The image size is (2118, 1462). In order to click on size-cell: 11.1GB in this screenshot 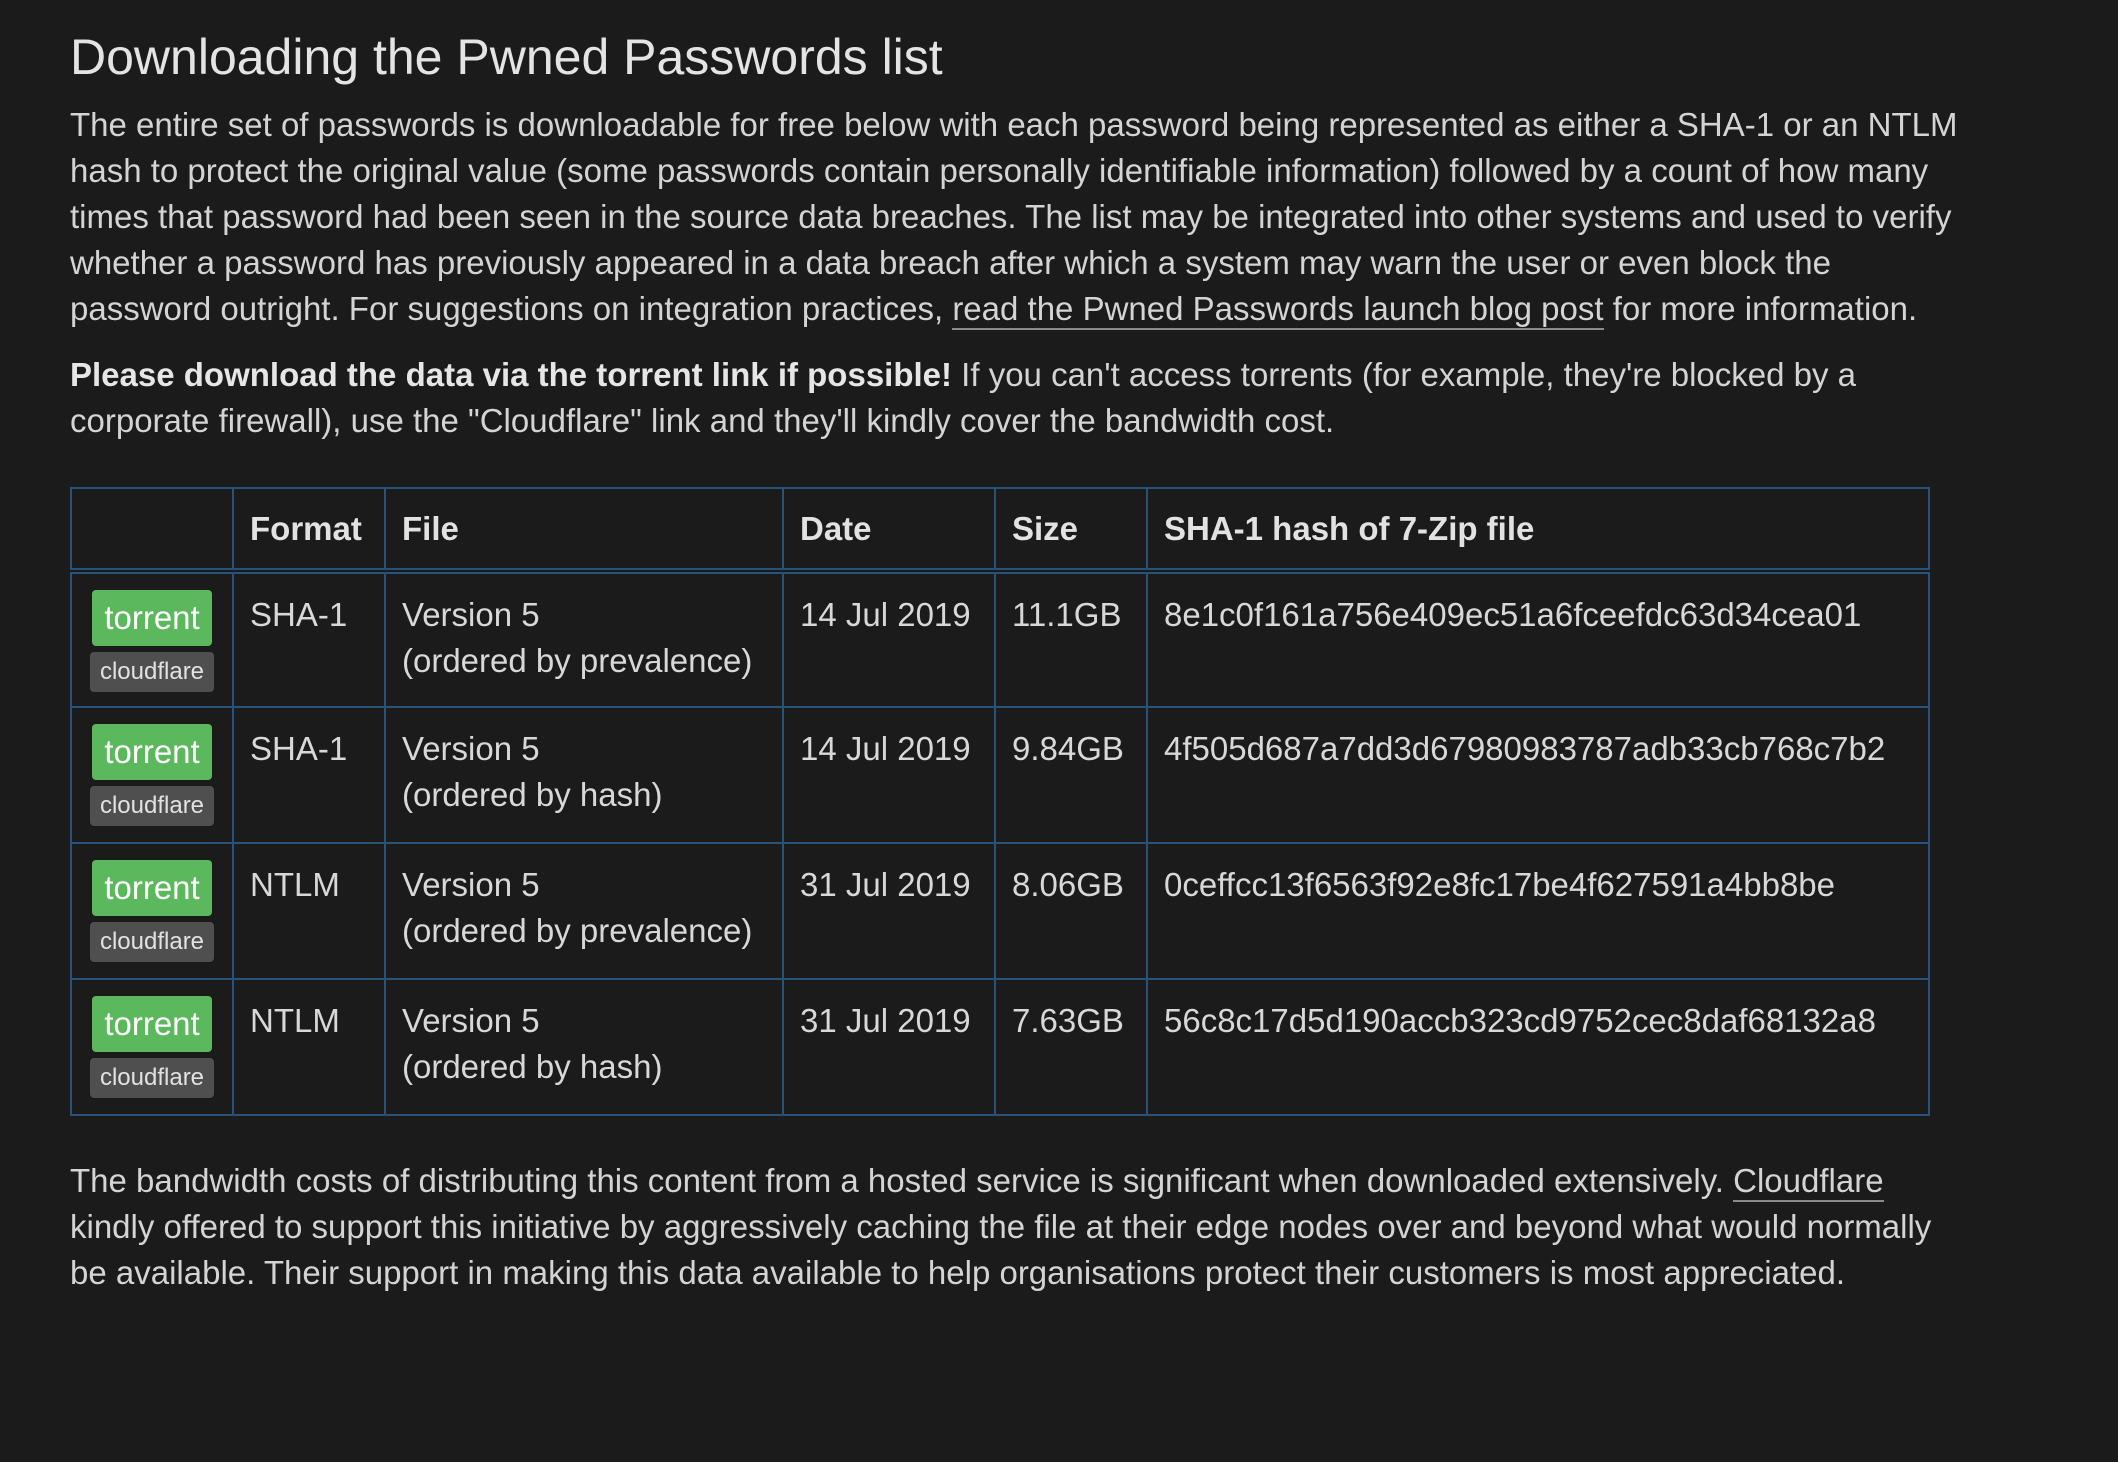, I will do `click(1071, 639)`.